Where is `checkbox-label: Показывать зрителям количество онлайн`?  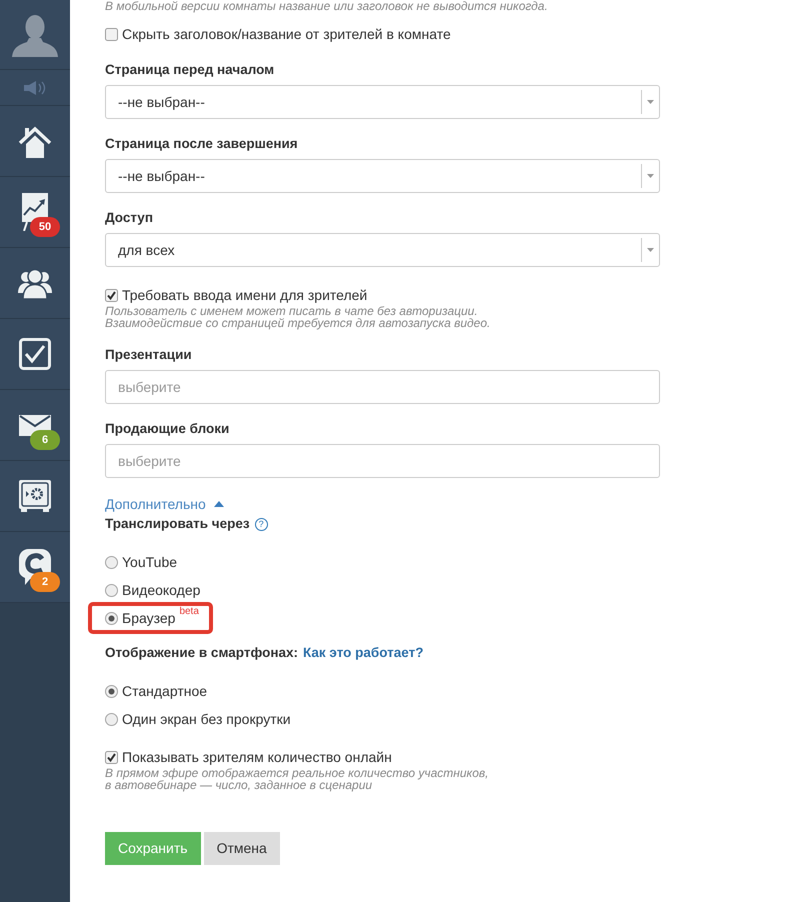 checkbox-label: Показывать зрителям количество онлайн is located at coordinates (257, 757).